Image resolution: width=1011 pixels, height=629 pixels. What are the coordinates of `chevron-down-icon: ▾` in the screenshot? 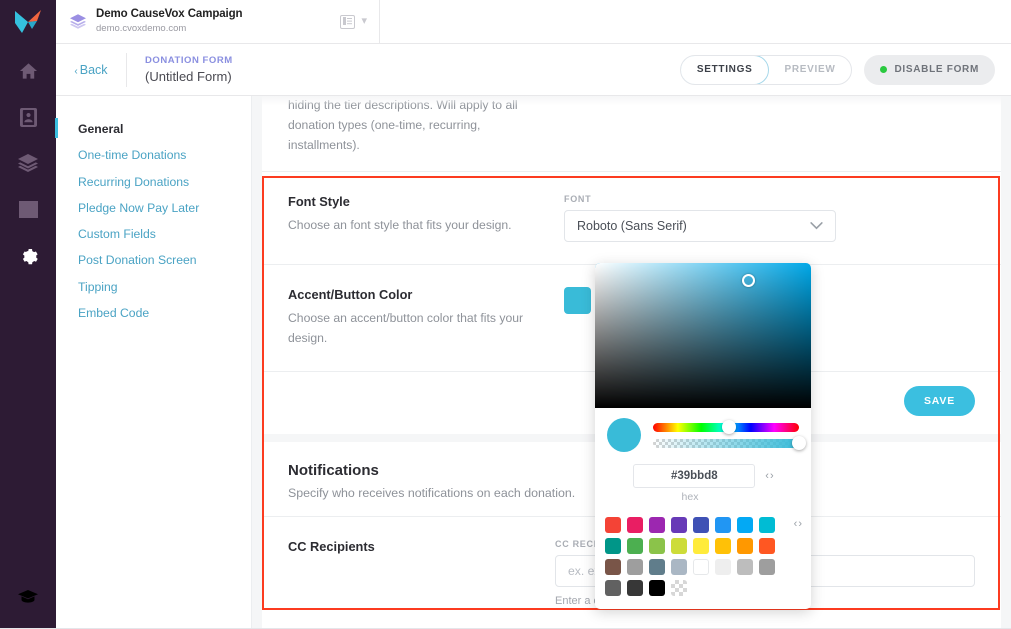 It's located at (364, 21).